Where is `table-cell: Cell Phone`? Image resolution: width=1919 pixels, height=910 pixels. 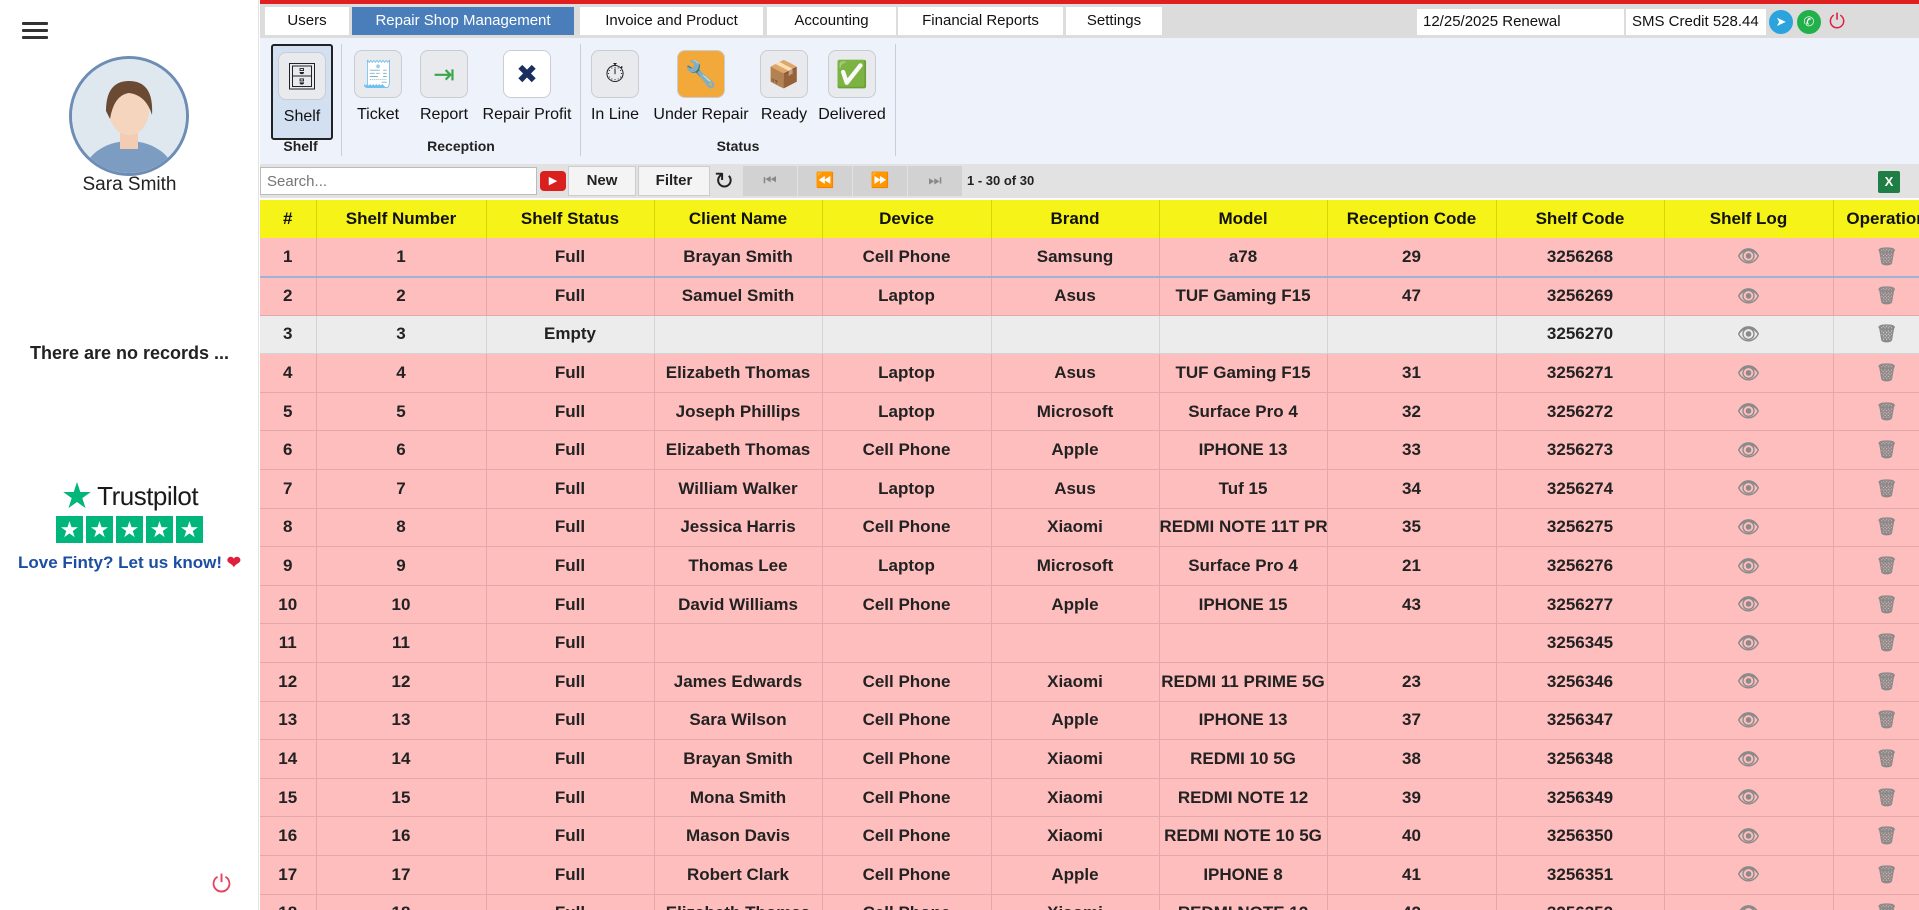
table-cell: Cell Phone is located at coordinates (907, 759).